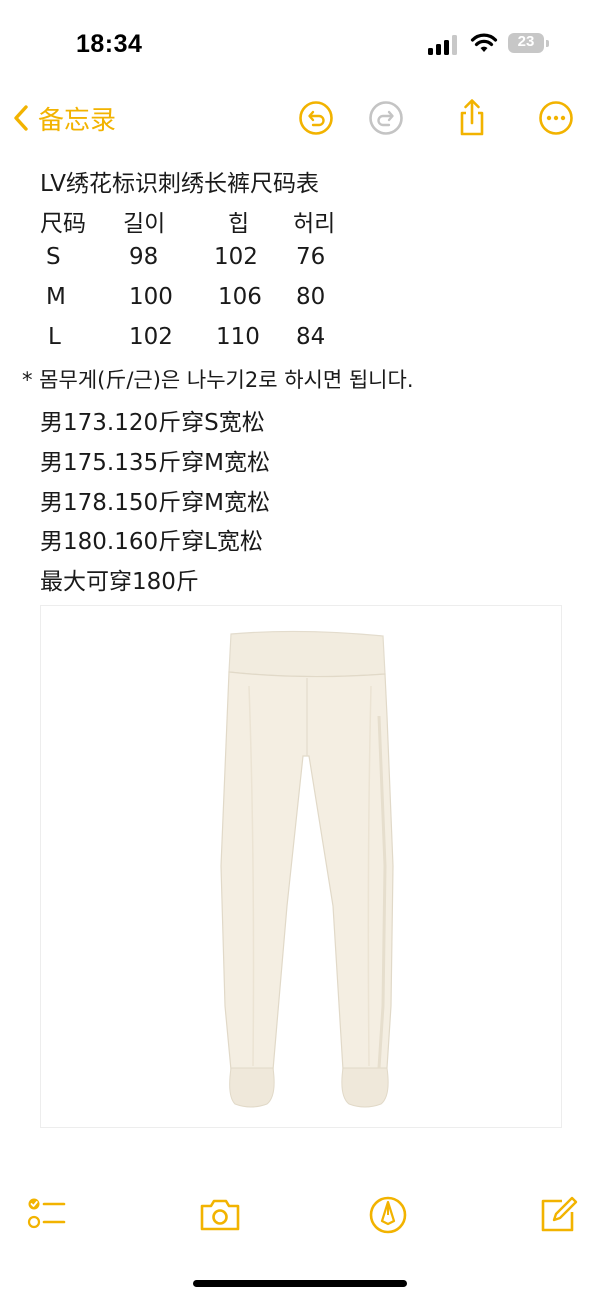 This screenshot has width=600, height=1301. Describe the element at coordinates (56, 297) in the screenshot. I see `table-cell: M` at that location.